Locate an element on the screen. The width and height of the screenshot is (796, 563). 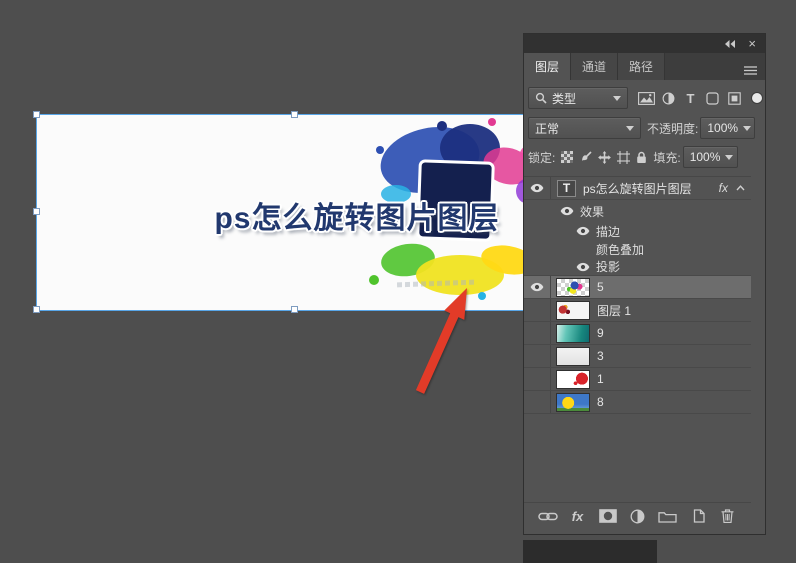
lock-icon-group is located at coordinates (604, 157).